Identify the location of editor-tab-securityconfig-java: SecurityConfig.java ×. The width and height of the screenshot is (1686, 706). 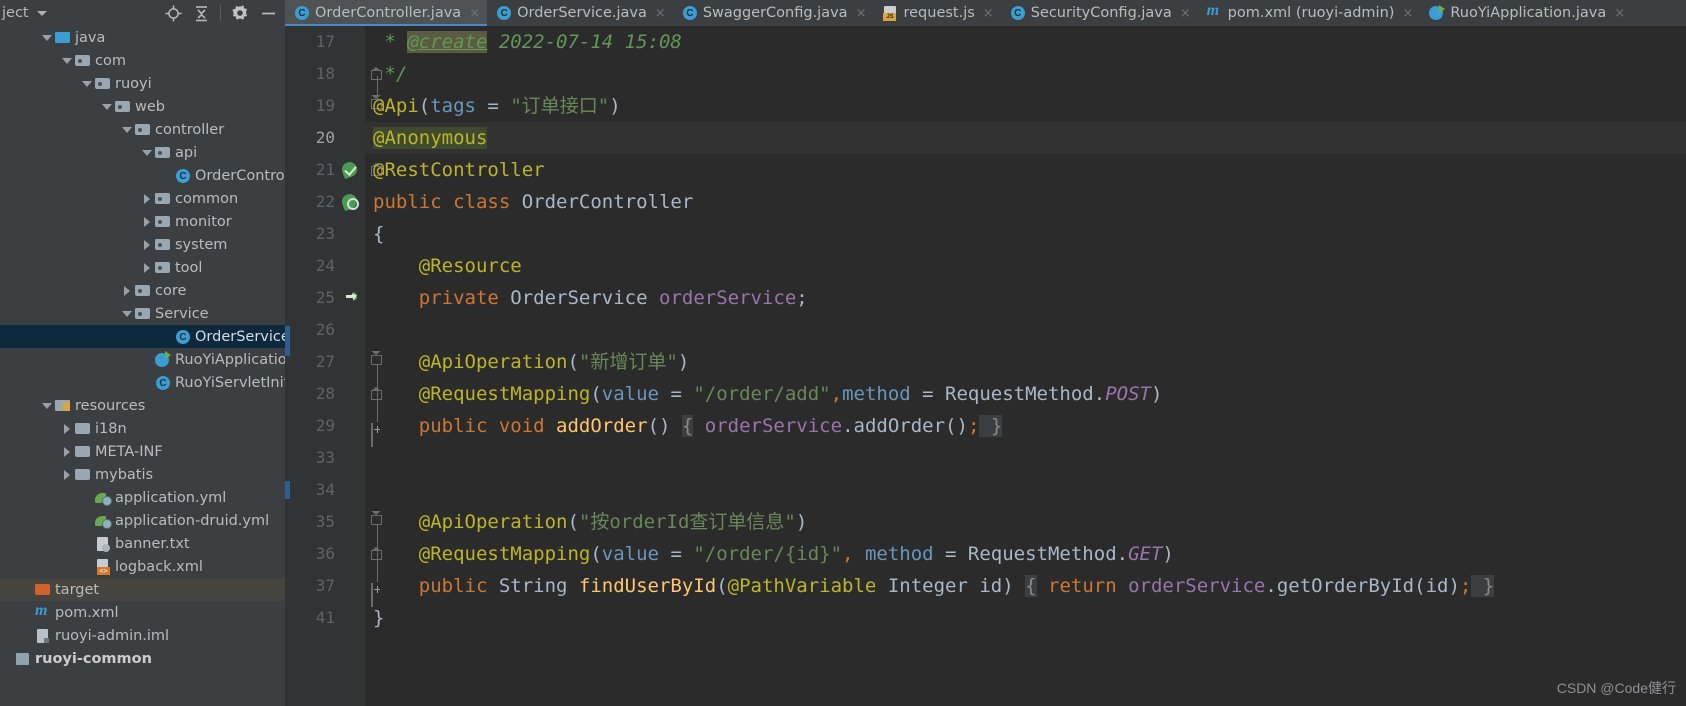
(1099, 13).